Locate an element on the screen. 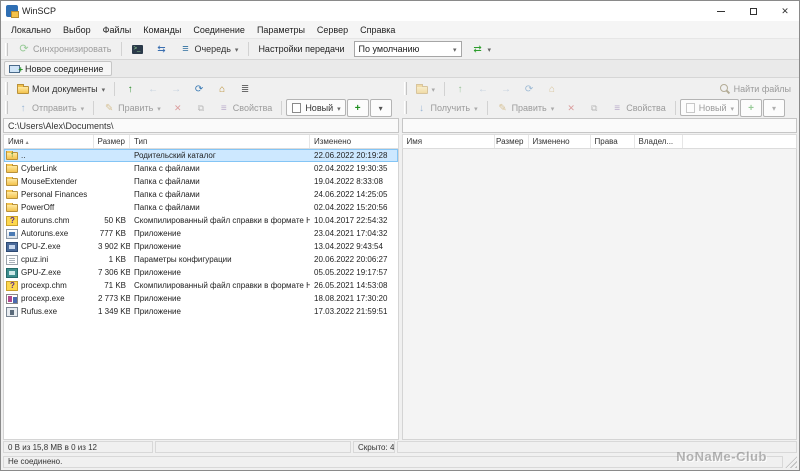 The height and width of the screenshot is (471, 800). transfer-preset-select: По умолчанию is located at coordinates (407, 49).